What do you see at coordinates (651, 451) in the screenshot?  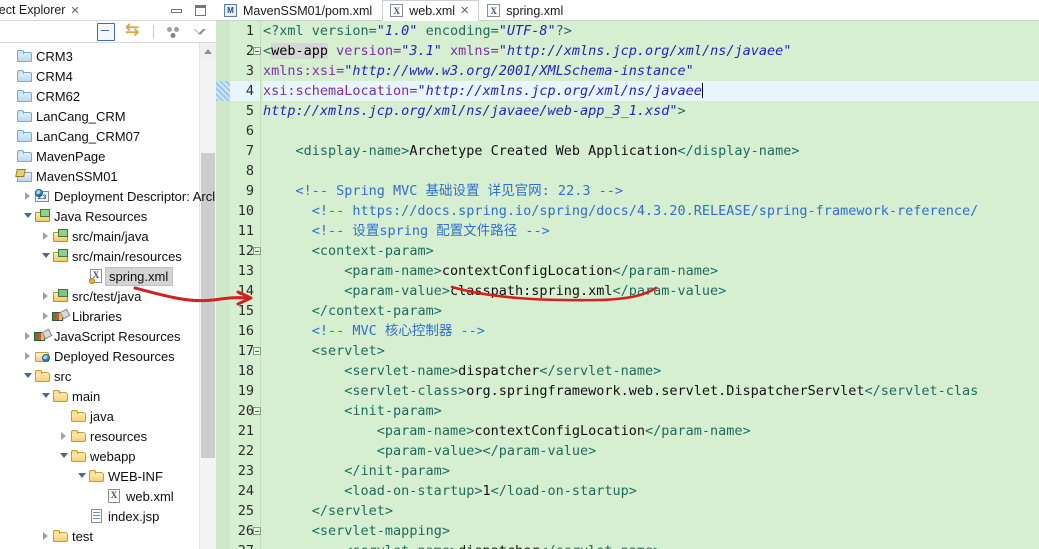 I see `code-line: <param-value></param-value>` at bounding box center [651, 451].